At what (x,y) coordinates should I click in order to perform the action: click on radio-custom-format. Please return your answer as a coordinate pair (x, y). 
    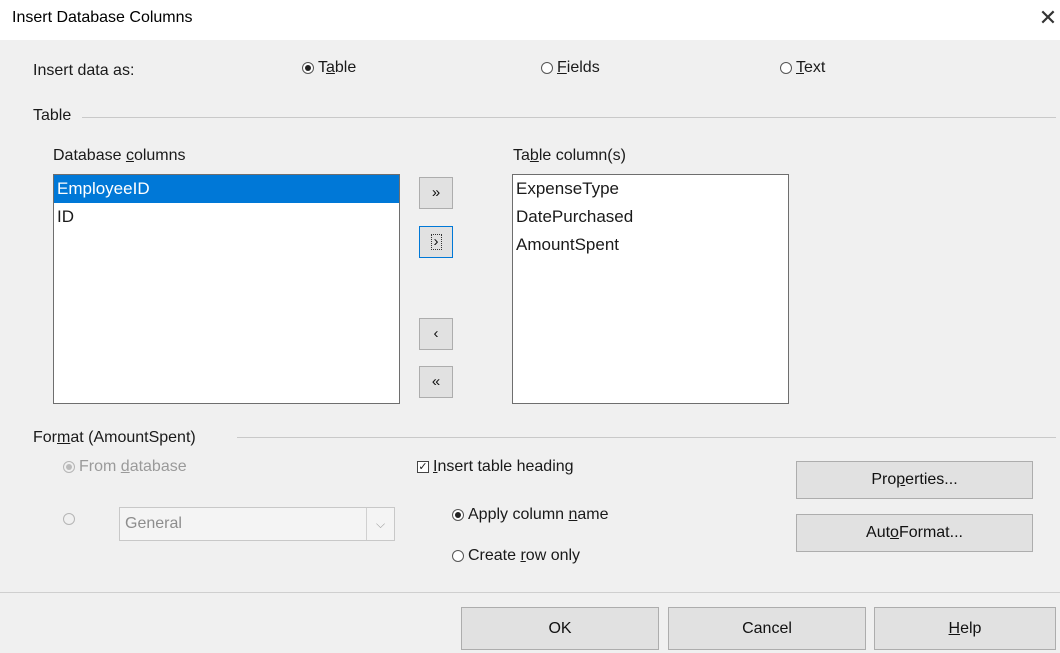
    Looking at the image, I should click on (71, 519).